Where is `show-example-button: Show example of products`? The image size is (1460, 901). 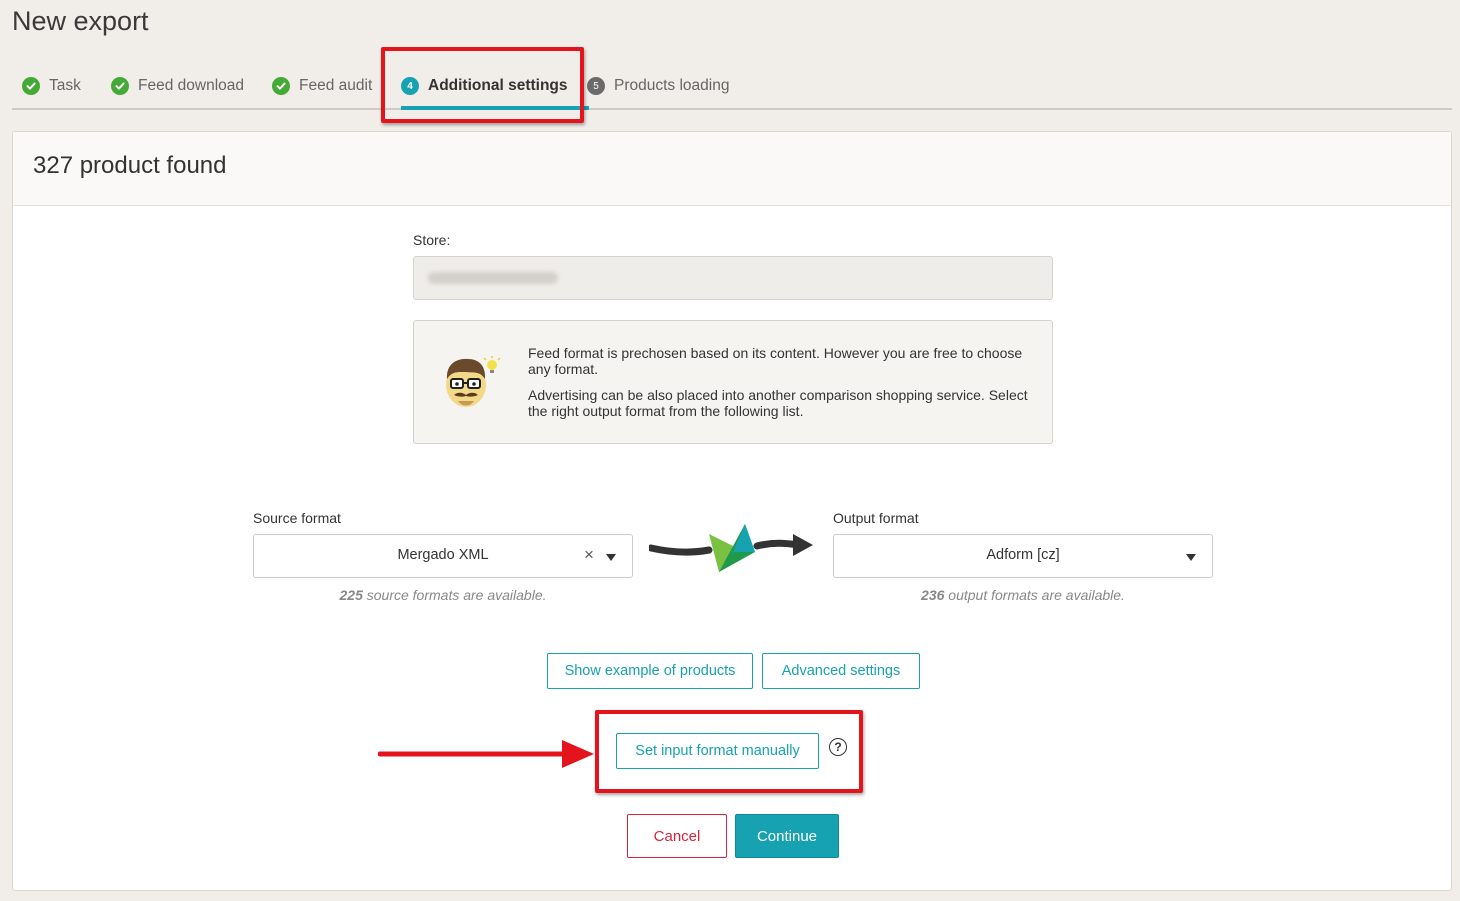 show-example-button: Show example of products is located at coordinates (650, 671).